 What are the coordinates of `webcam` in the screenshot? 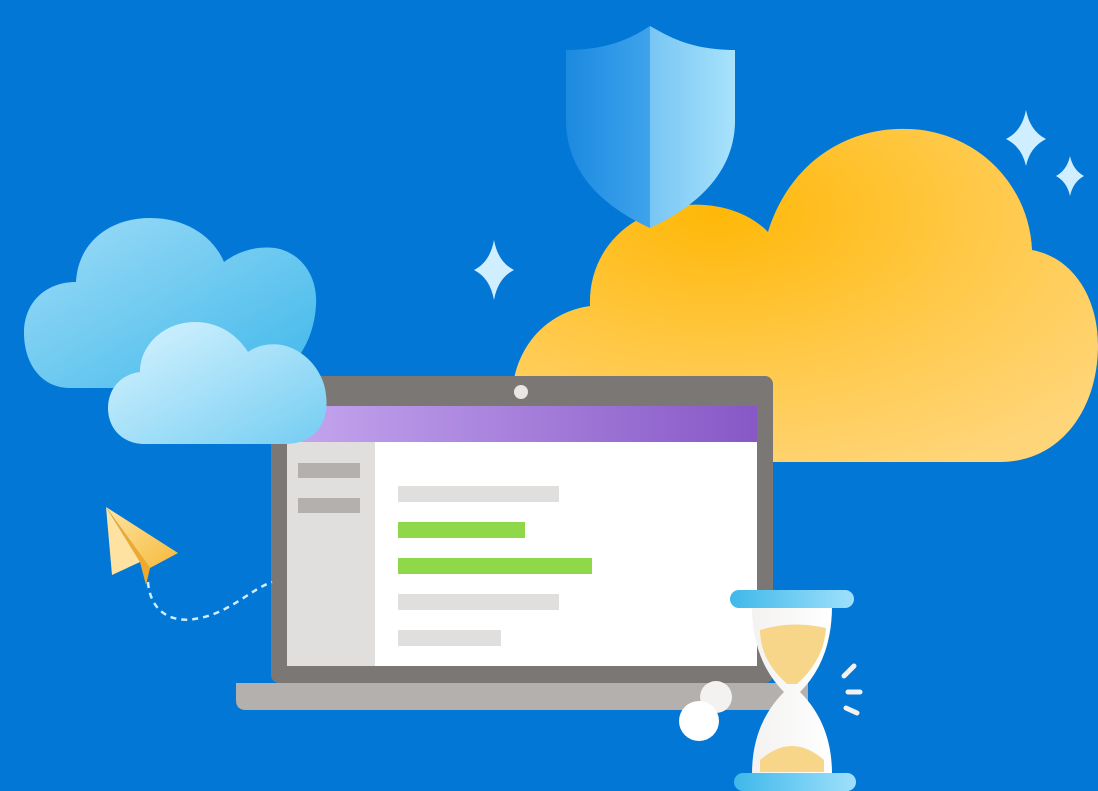 It's located at (521, 392).